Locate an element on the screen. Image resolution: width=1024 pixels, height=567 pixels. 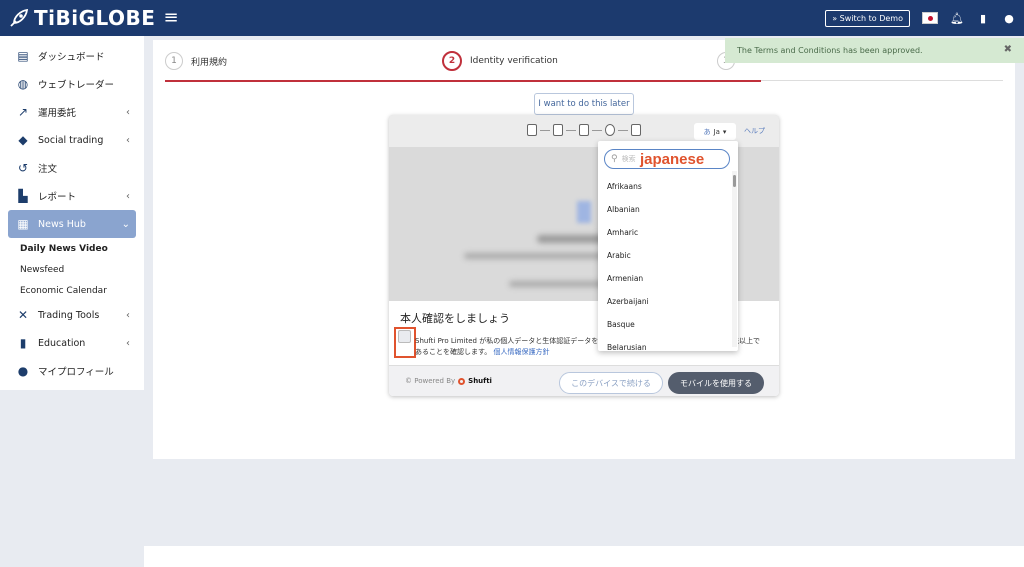
translate-icon: あ is located at coordinates (707, 131).